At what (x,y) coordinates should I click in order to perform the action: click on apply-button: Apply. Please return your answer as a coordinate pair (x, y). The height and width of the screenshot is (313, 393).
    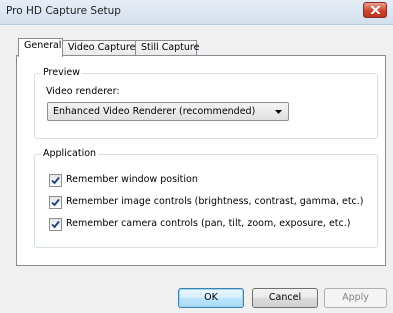
    Looking at the image, I should click on (355, 298).